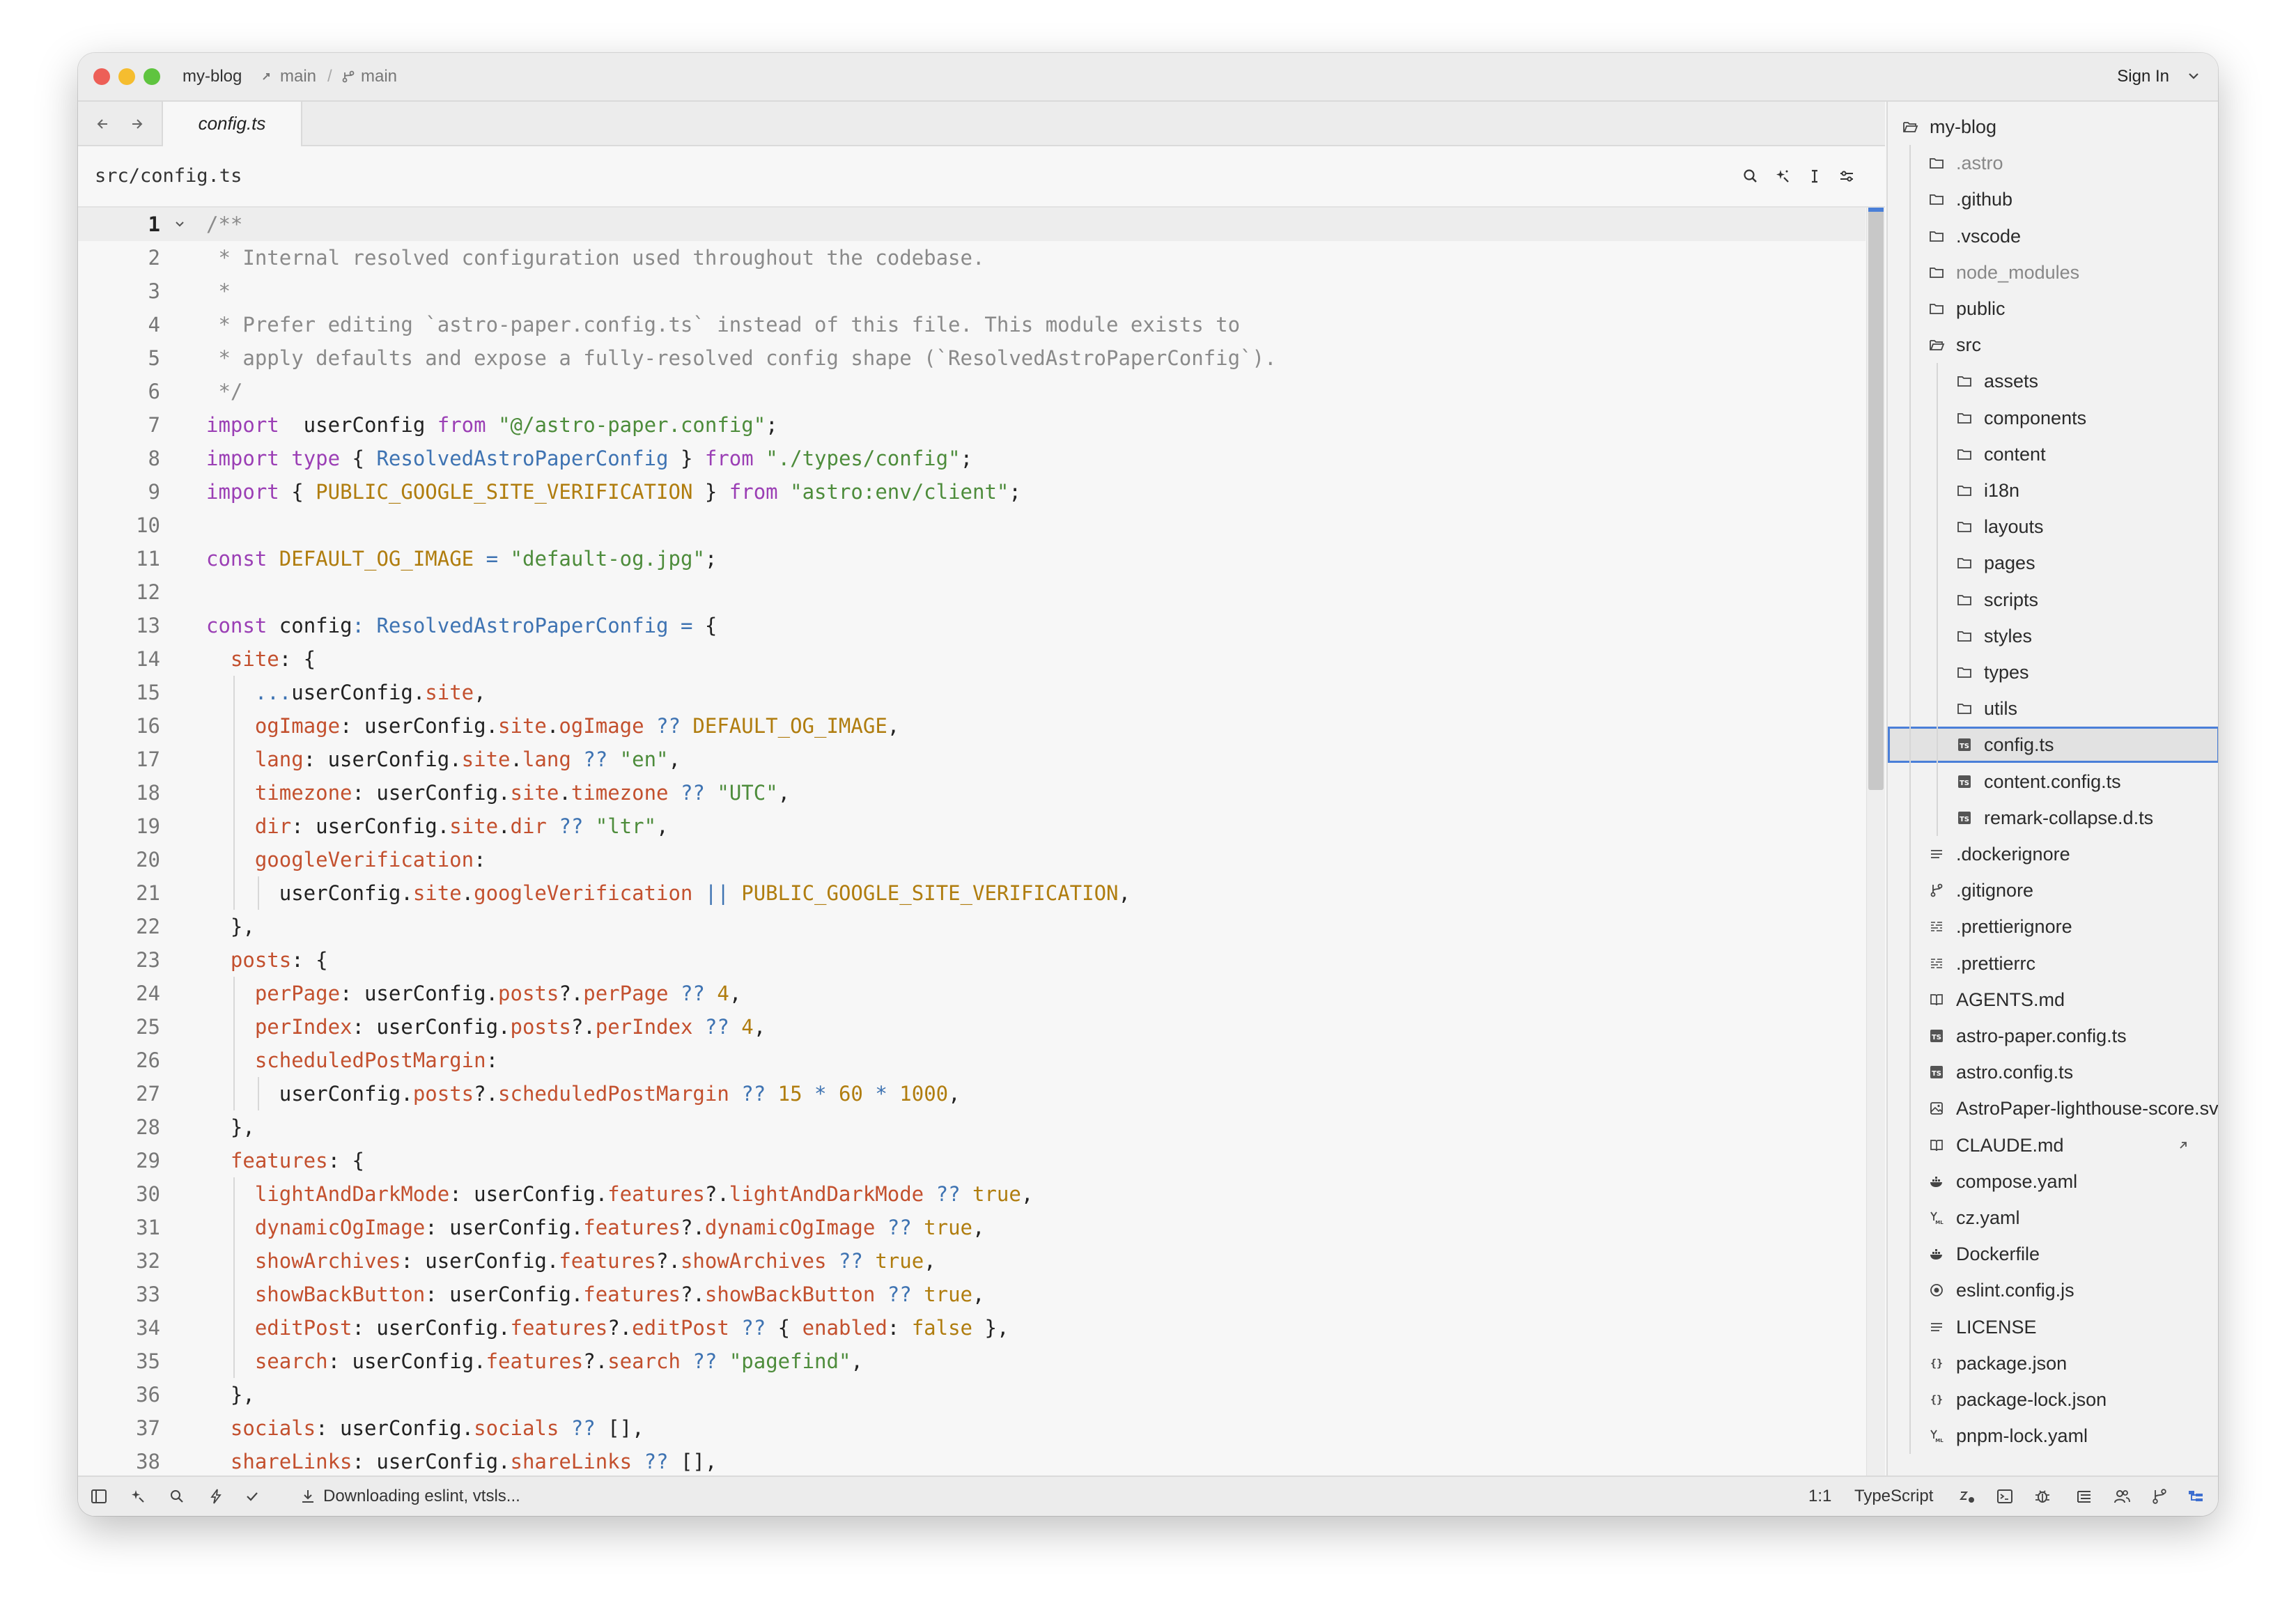 The width and height of the screenshot is (2296, 1619). What do you see at coordinates (969, 960) in the screenshot?
I see `code-line: 23 posts: {` at bounding box center [969, 960].